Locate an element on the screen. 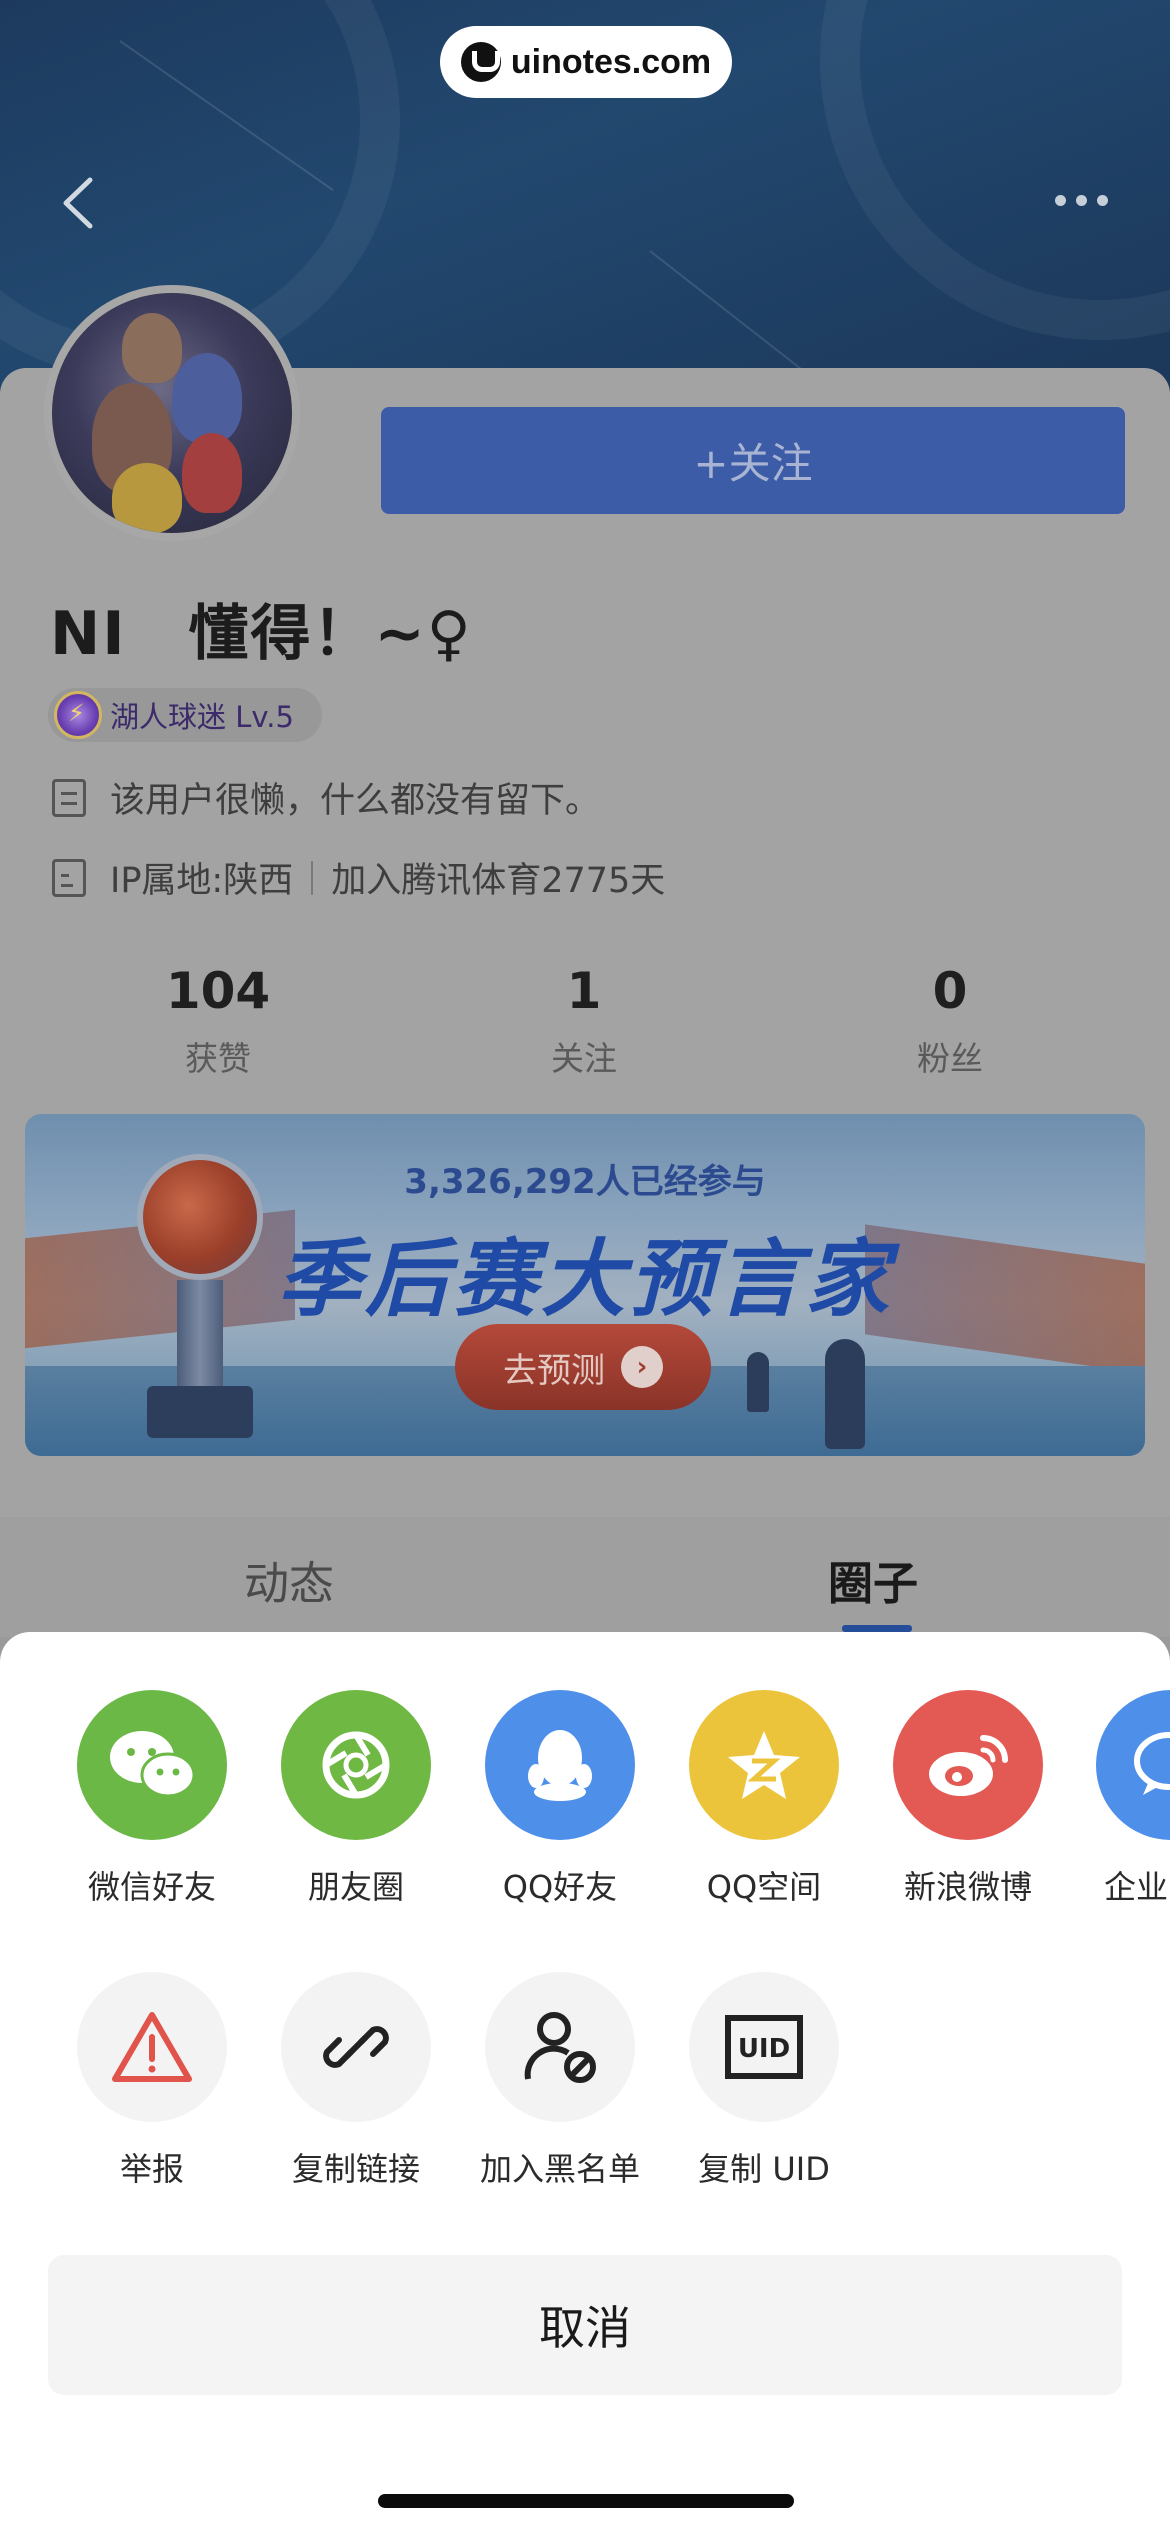 This screenshot has width=1170, height=2532. bio-row: 该用户很懒，什么都没有留下。 is located at coordinates (326, 797).